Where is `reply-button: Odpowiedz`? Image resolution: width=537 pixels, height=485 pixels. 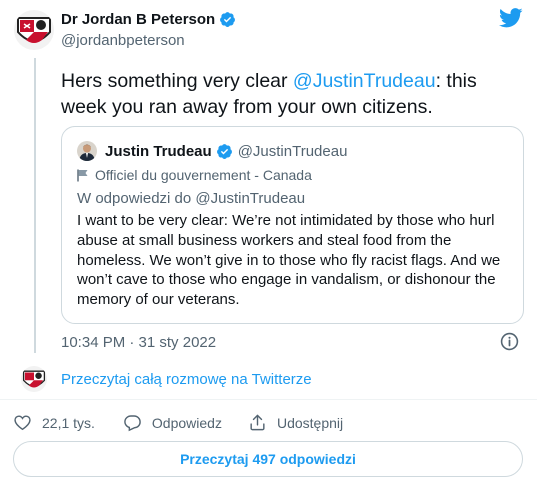 reply-button: Odpowiedz is located at coordinates (172, 422).